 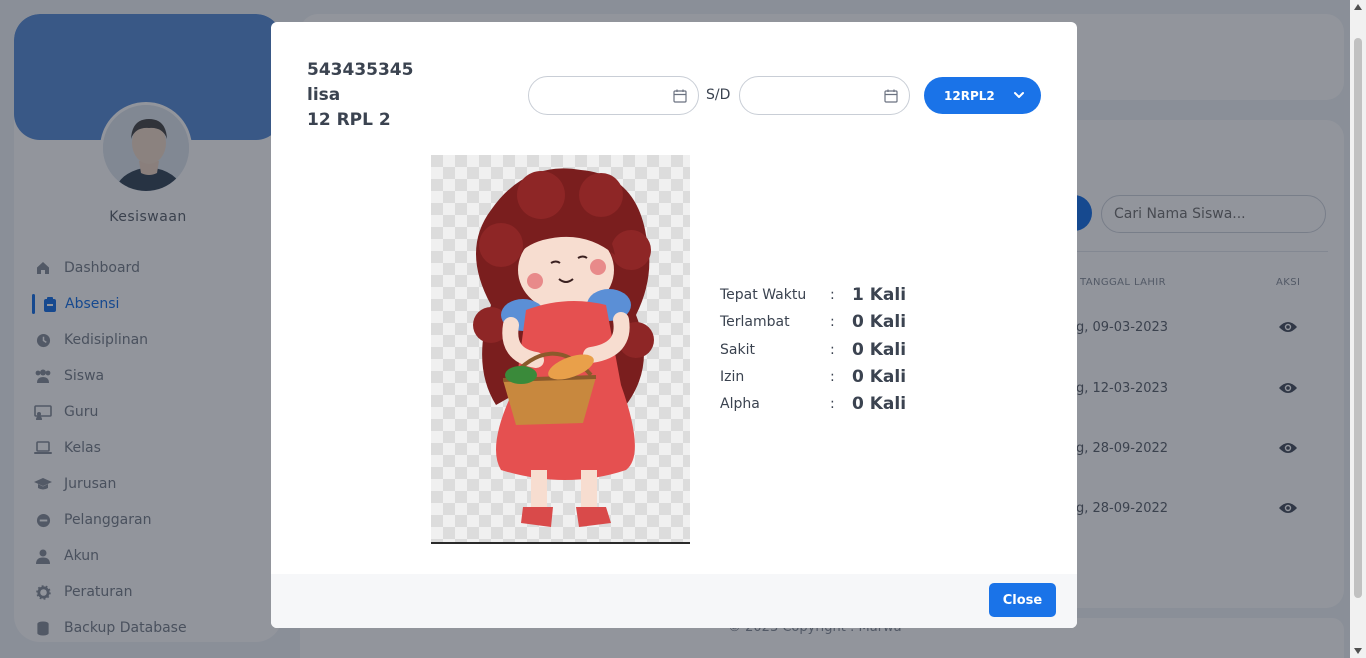 What do you see at coordinates (1358, 7) in the screenshot?
I see `scroll-up-arrow` at bounding box center [1358, 7].